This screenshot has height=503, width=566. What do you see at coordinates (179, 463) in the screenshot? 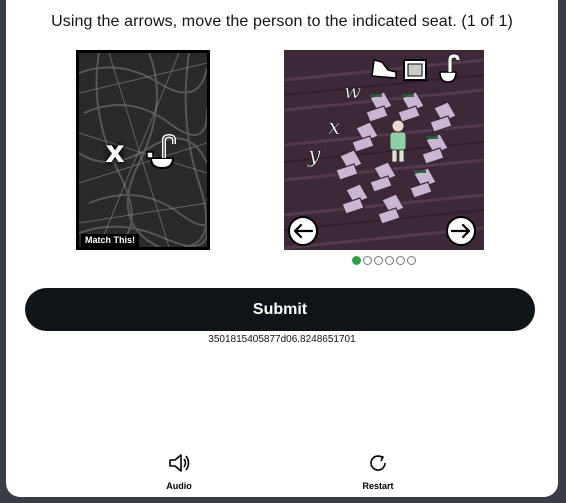
I see `speaker-icon` at bounding box center [179, 463].